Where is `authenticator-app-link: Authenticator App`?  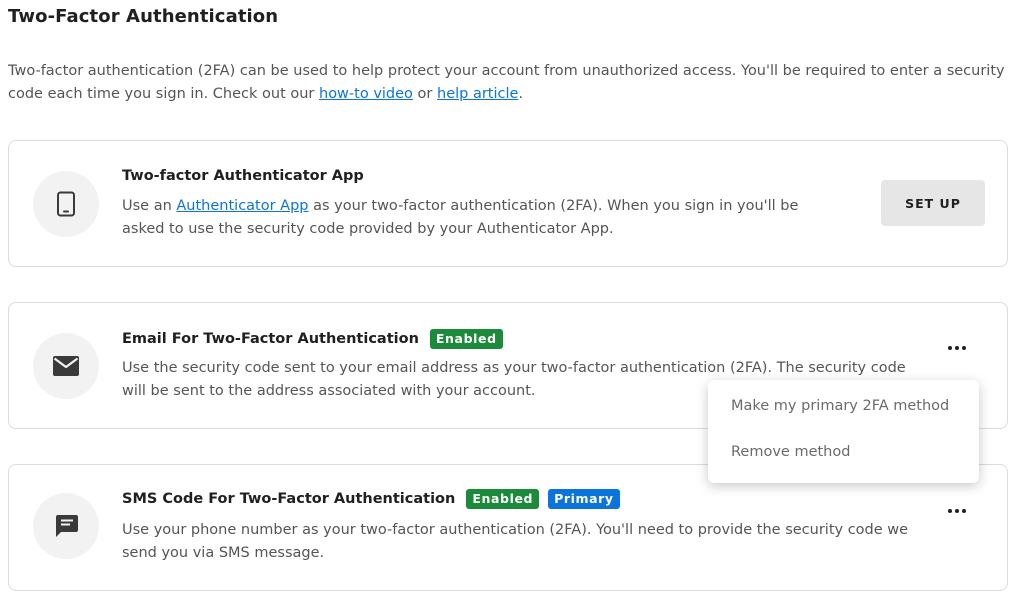
authenticator-app-link: Authenticator App is located at coordinates (242, 206).